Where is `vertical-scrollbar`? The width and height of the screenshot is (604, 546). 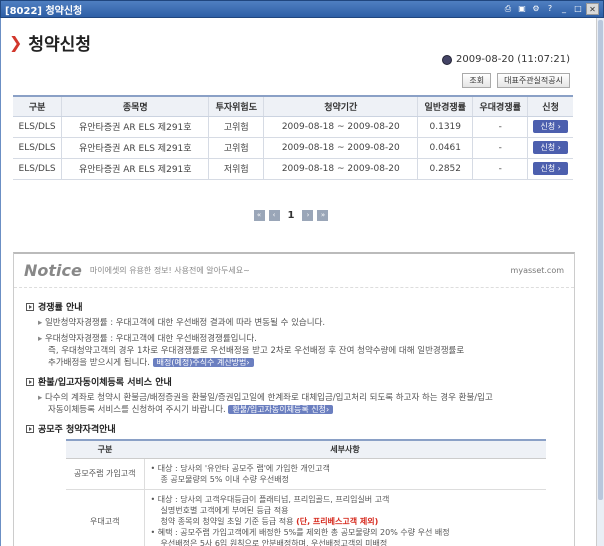 vertical-scrollbar is located at coordinates (600, 282).